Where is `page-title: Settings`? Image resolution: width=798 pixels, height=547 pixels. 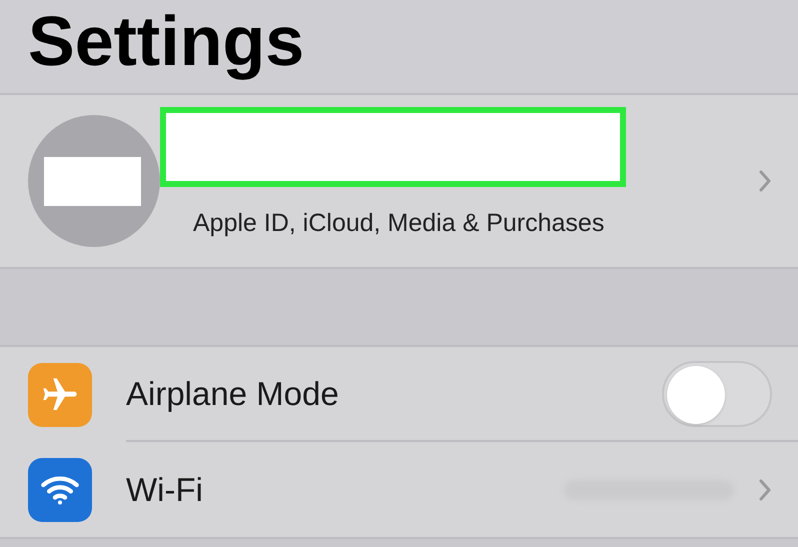
page-title: Settings is located at coordinates (166, 41).